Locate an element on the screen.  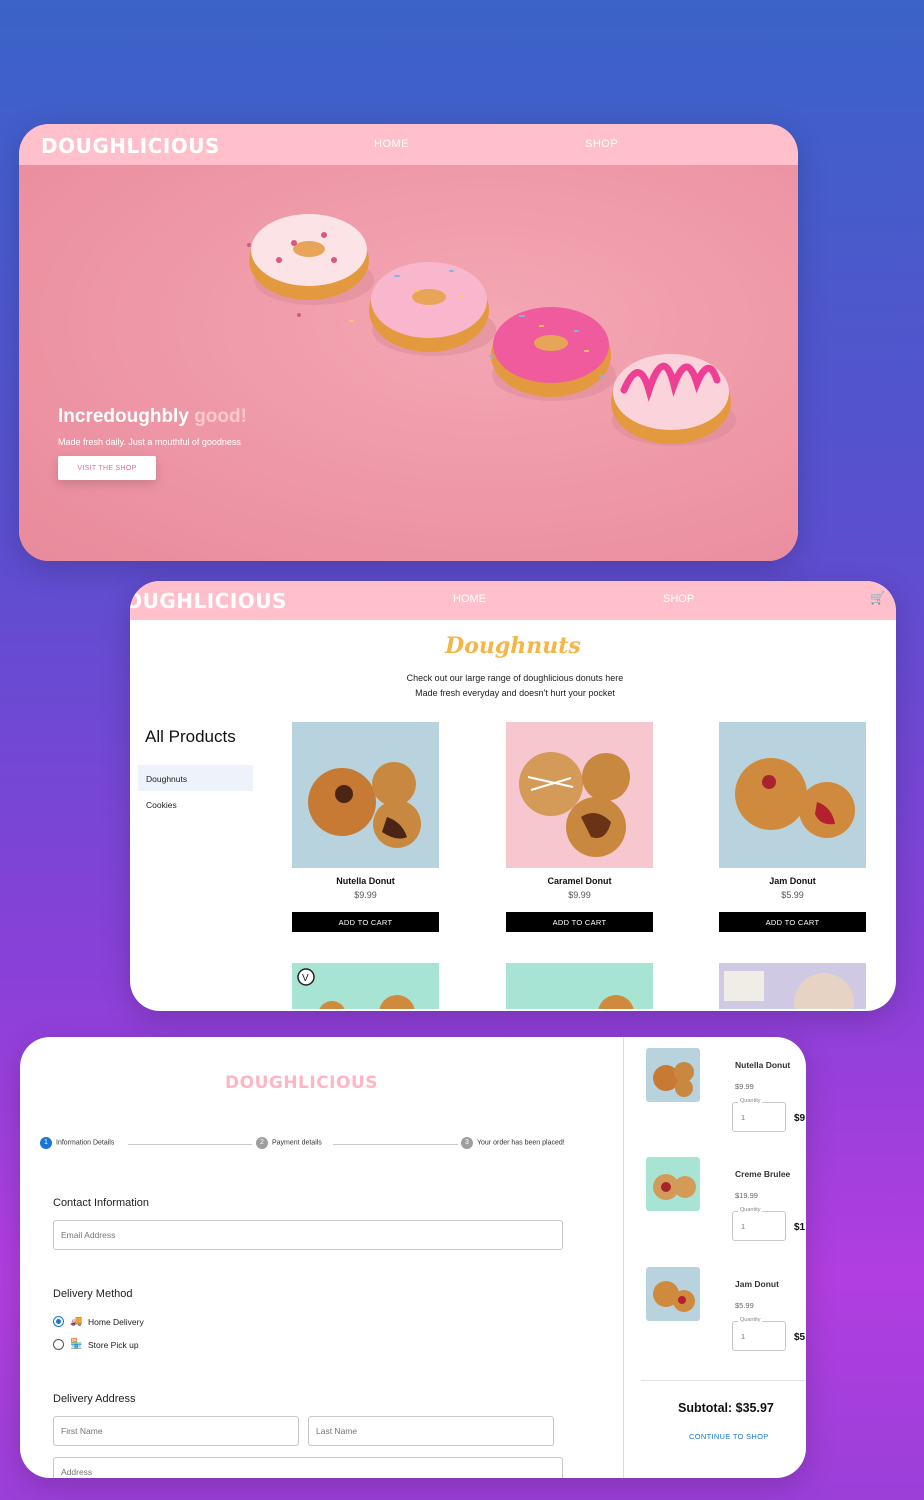
radio-selected-icon is located at coordinates (58, 1321).